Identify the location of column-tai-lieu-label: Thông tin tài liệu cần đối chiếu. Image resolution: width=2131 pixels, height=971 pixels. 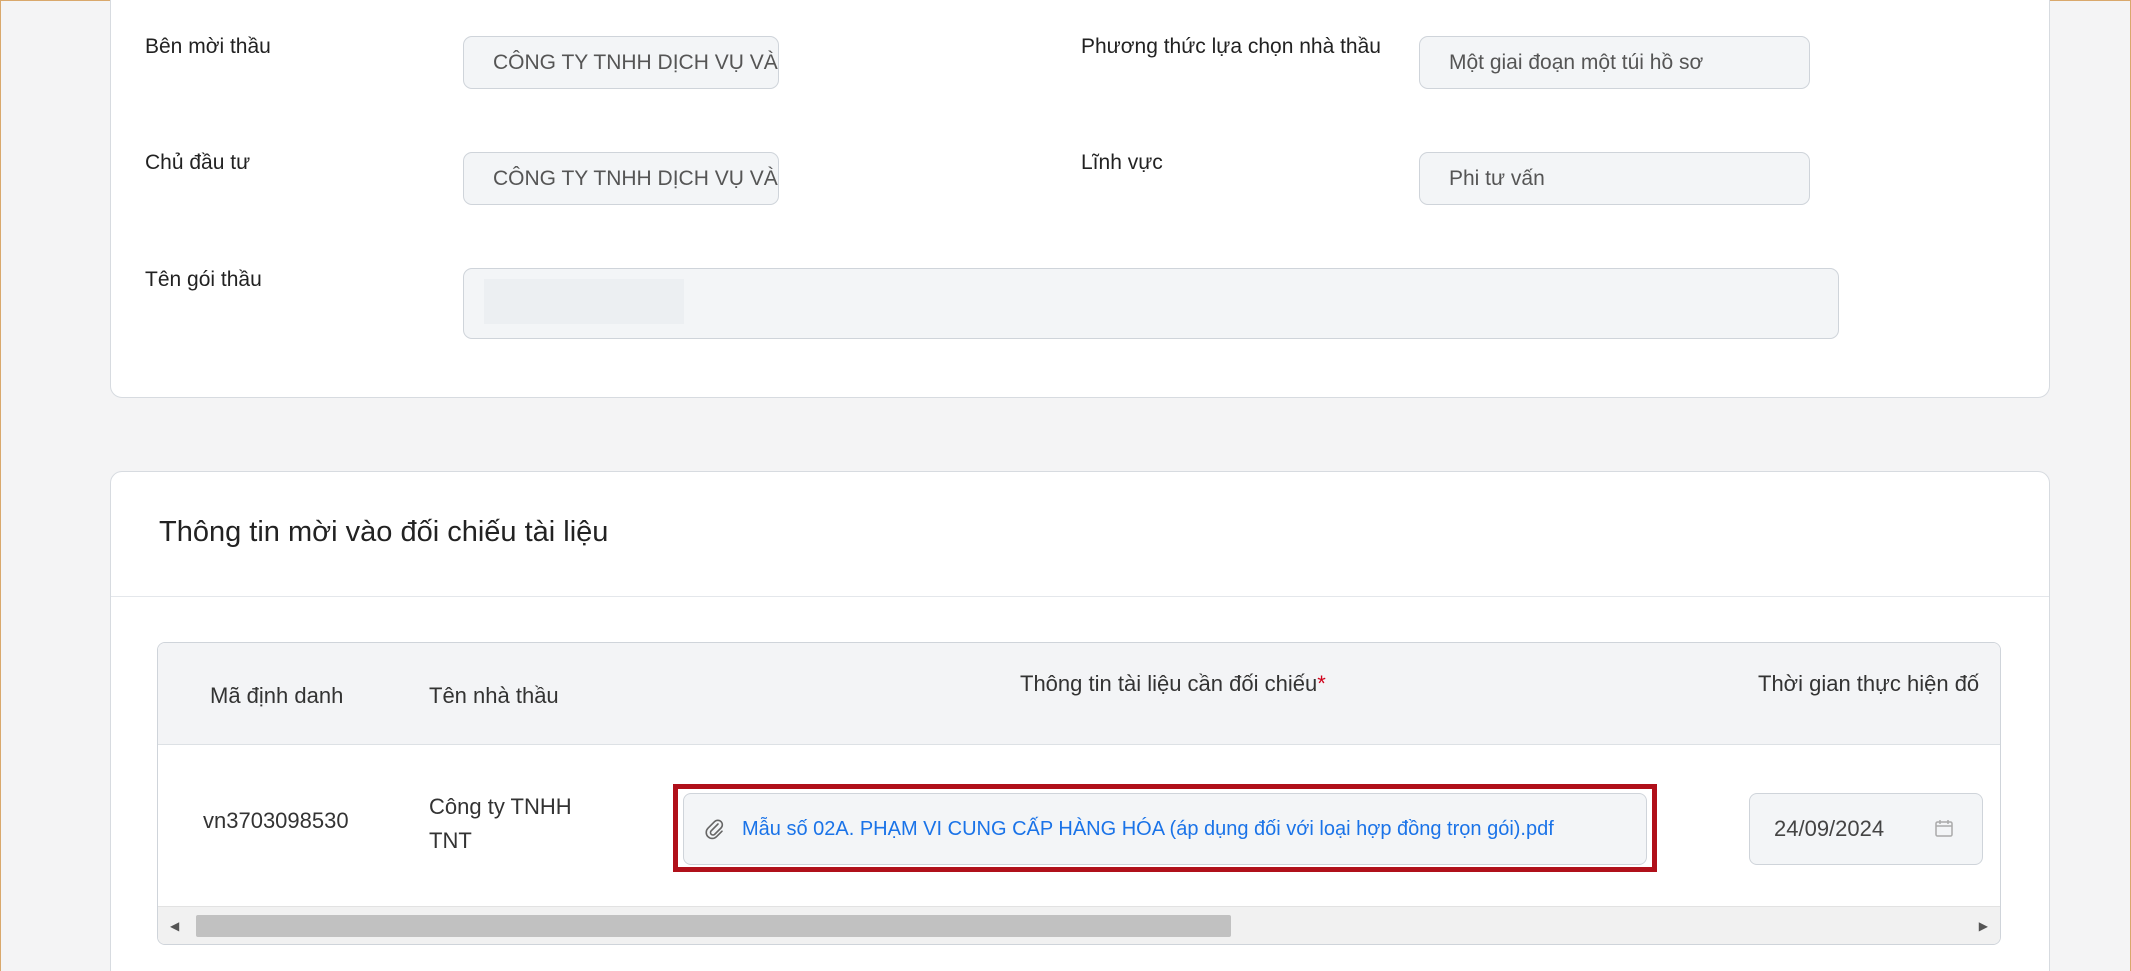
(1169, 683).